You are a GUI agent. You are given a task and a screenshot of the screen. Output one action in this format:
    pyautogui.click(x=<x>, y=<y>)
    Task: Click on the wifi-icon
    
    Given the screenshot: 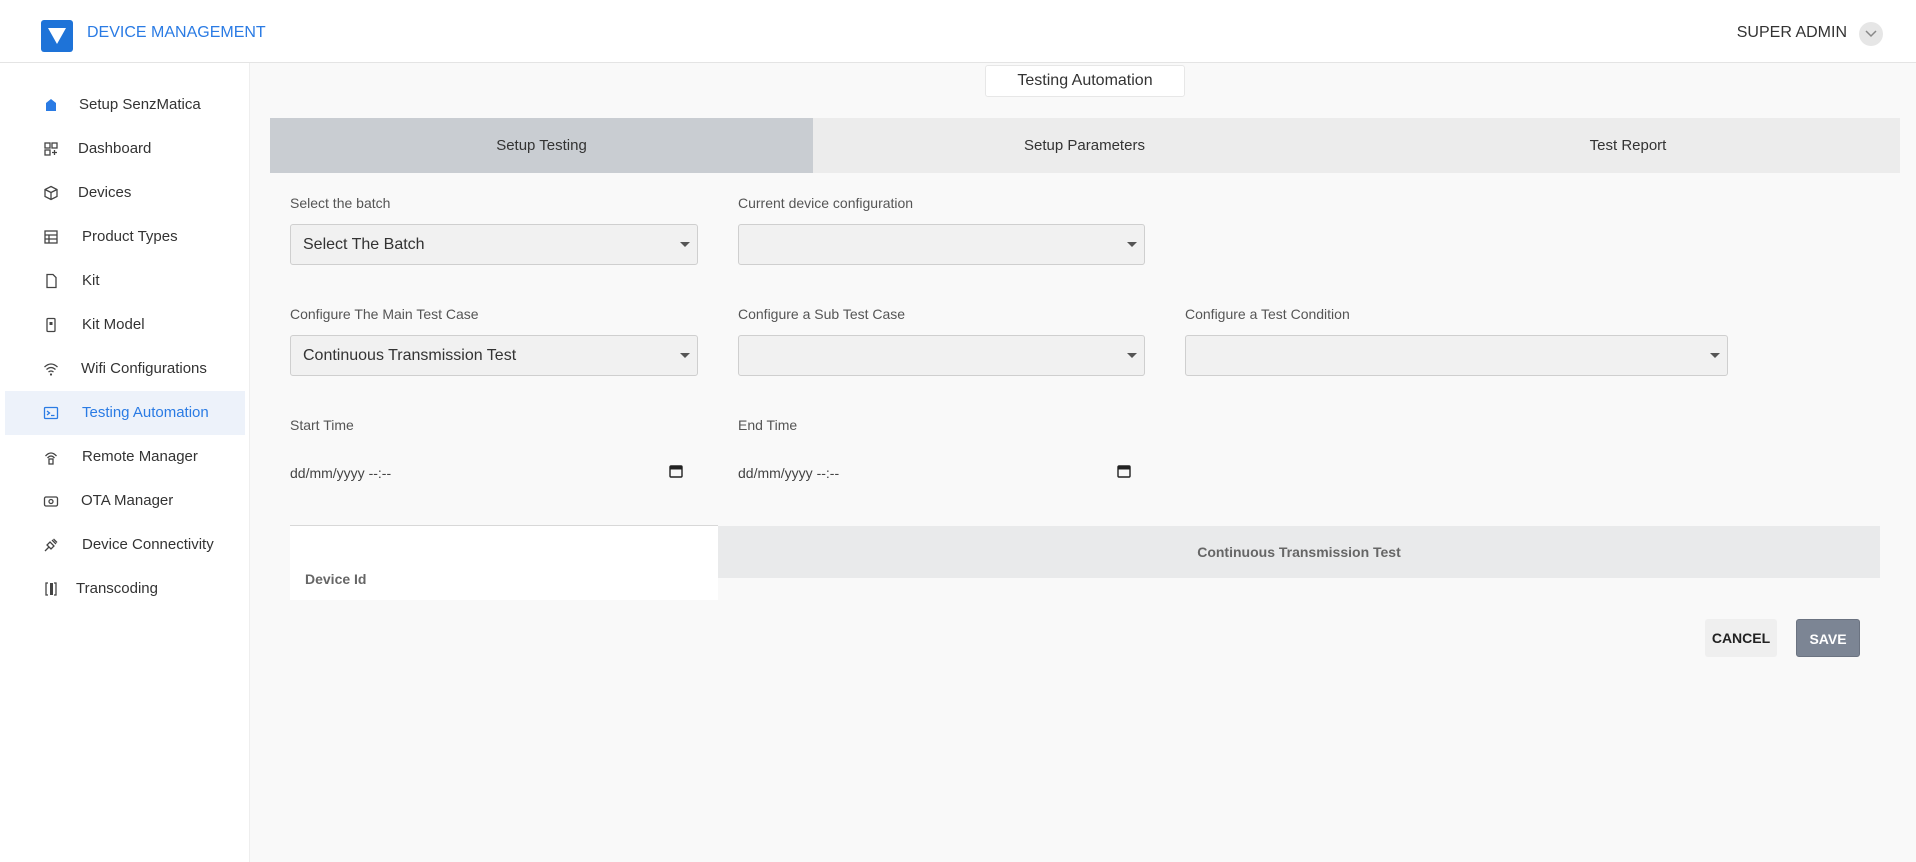 What is the action you would take?
    pyautogui.click(x=51, y=369)
    